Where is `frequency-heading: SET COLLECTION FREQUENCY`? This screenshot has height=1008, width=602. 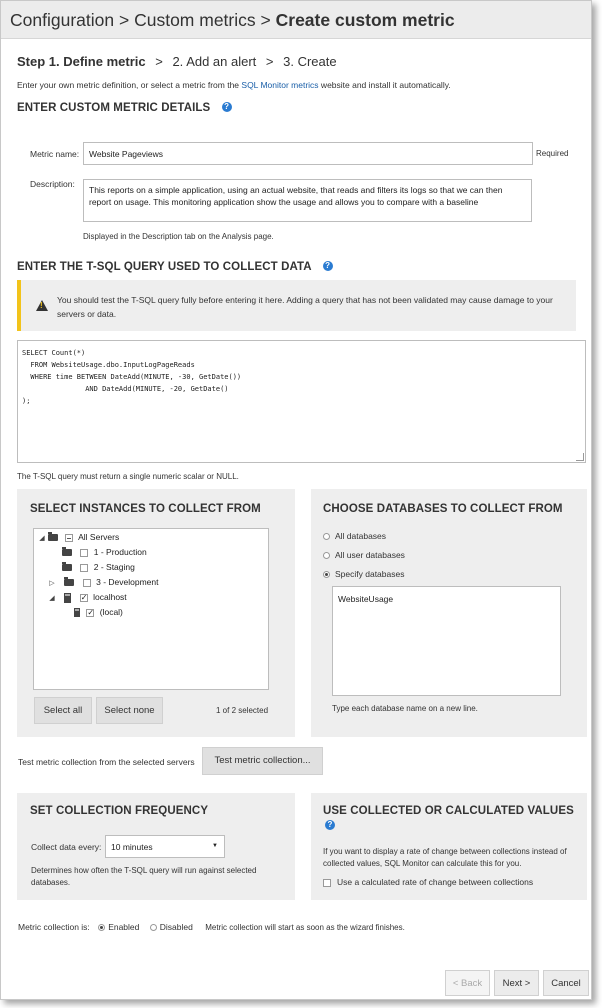
frequency-heading: SET COLLECTION FREQUENCY is located at coordinates (119, 811).